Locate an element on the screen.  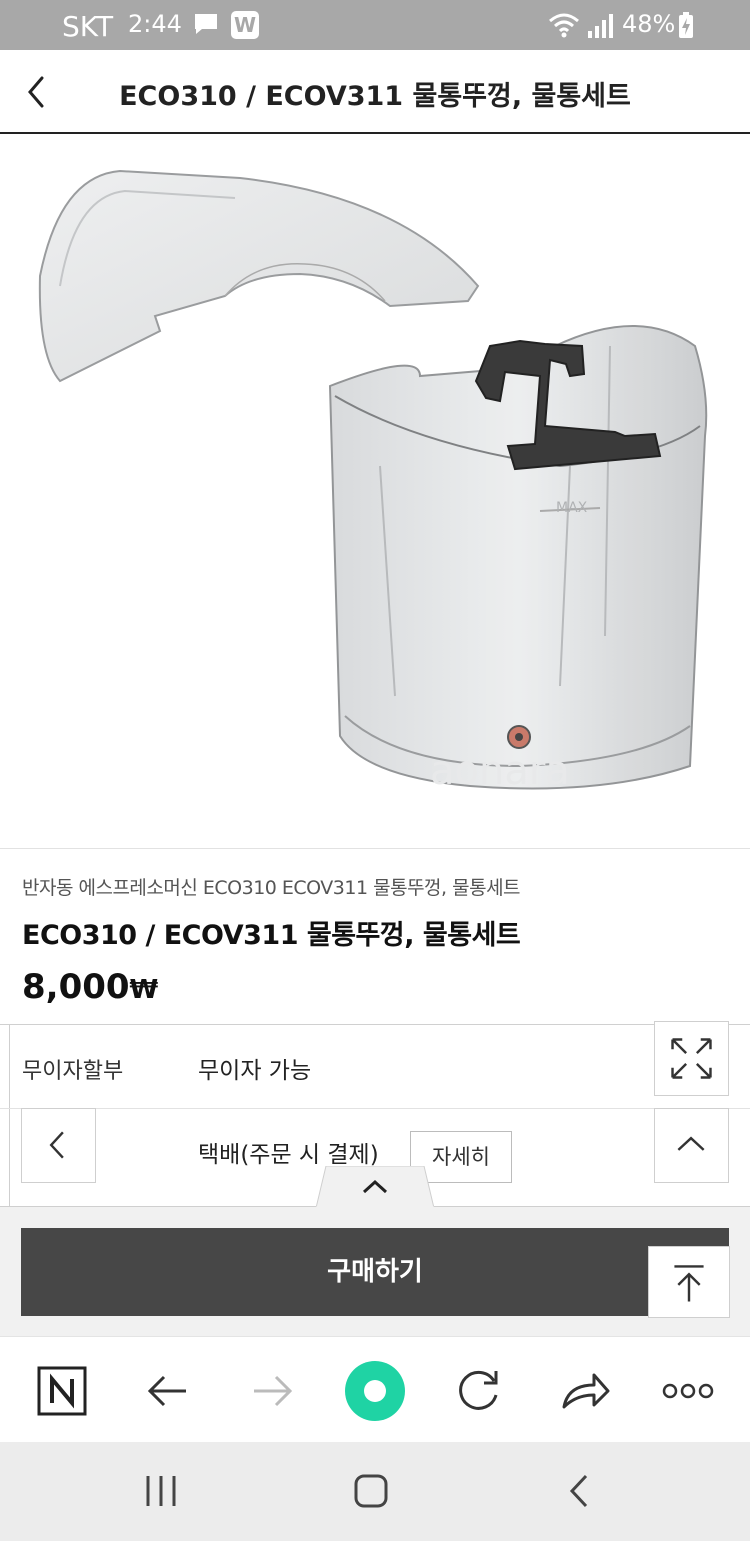
chevron-up-icon is located at coordinates (691, 1143).